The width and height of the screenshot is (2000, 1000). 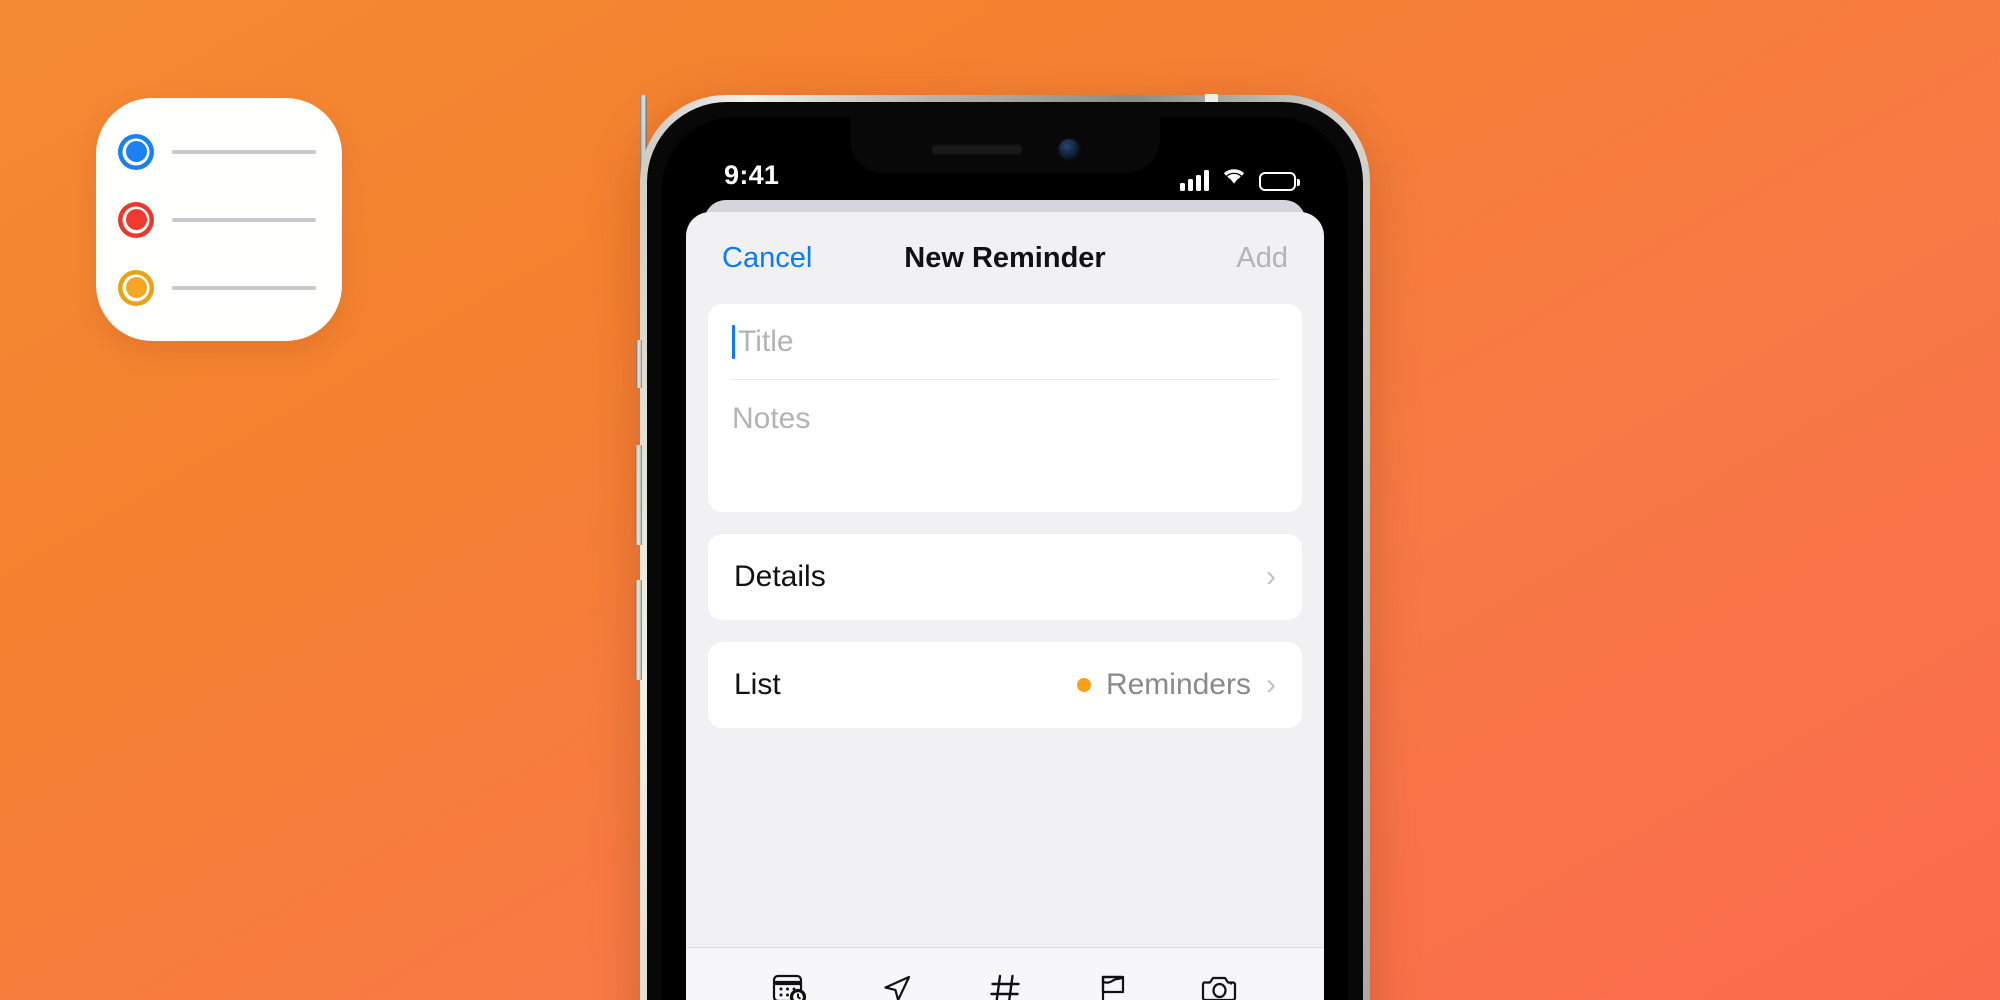 What do you see at coordinates (1083, 685) in the screenshot?
I see `list-color-dot-icon` at bounding box center [1083, 685].